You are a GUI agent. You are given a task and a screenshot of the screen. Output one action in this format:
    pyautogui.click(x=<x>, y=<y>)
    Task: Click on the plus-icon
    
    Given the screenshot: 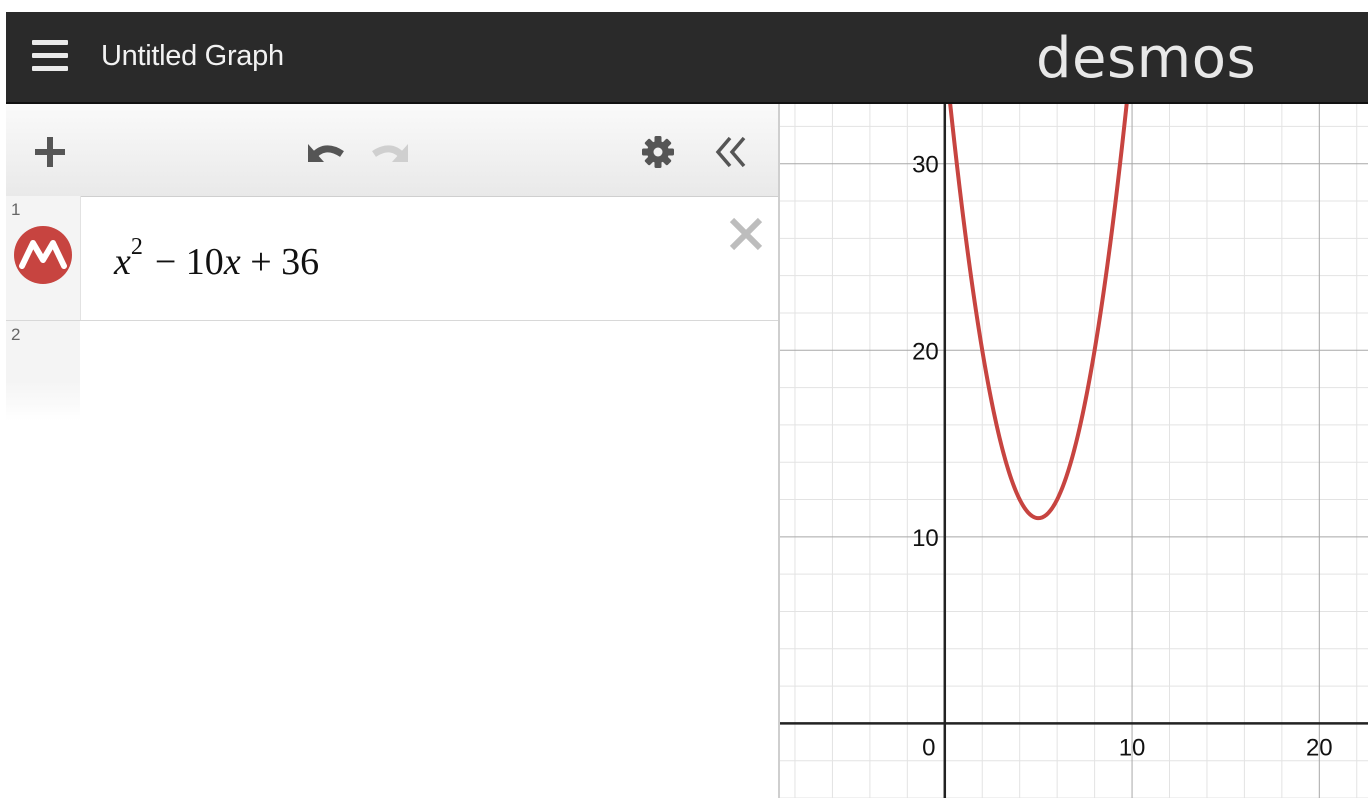 What is the action you would take?
    pyautogui.click(x=50, y=152)
    